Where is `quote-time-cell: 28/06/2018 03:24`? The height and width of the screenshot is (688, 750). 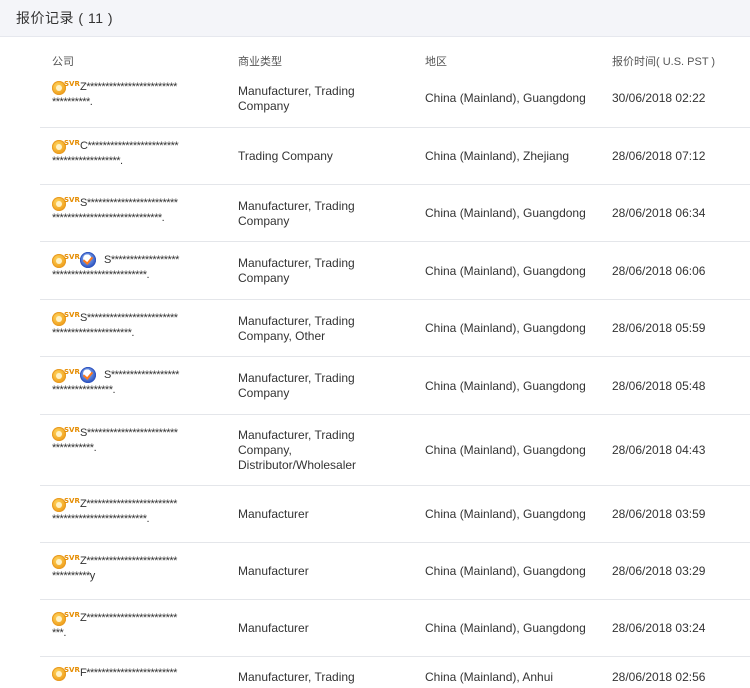
quote-time-cell: 28/06/2018 03:24 is located at coordinates (659, 628).